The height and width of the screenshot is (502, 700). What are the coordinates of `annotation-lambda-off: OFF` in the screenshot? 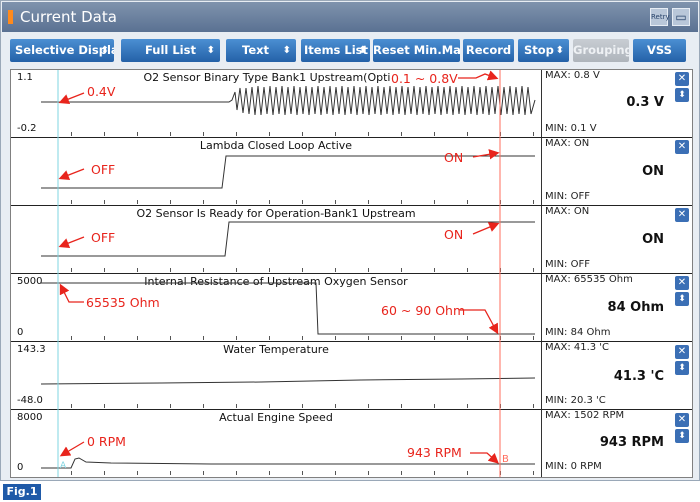 It's located at (103, 169).